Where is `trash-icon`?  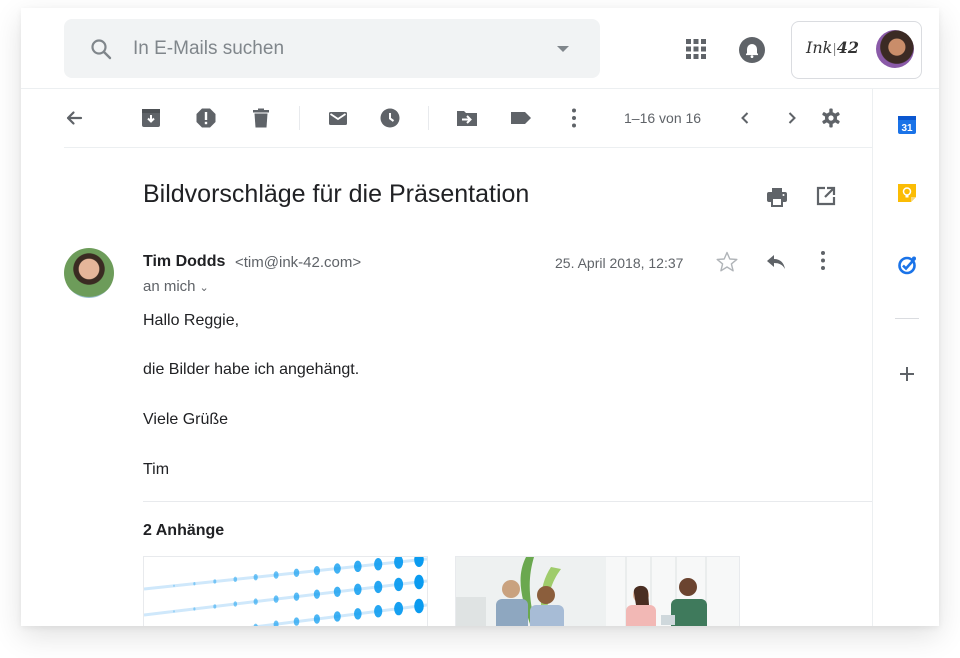
trash-icon is located at coordinates (261, 118).